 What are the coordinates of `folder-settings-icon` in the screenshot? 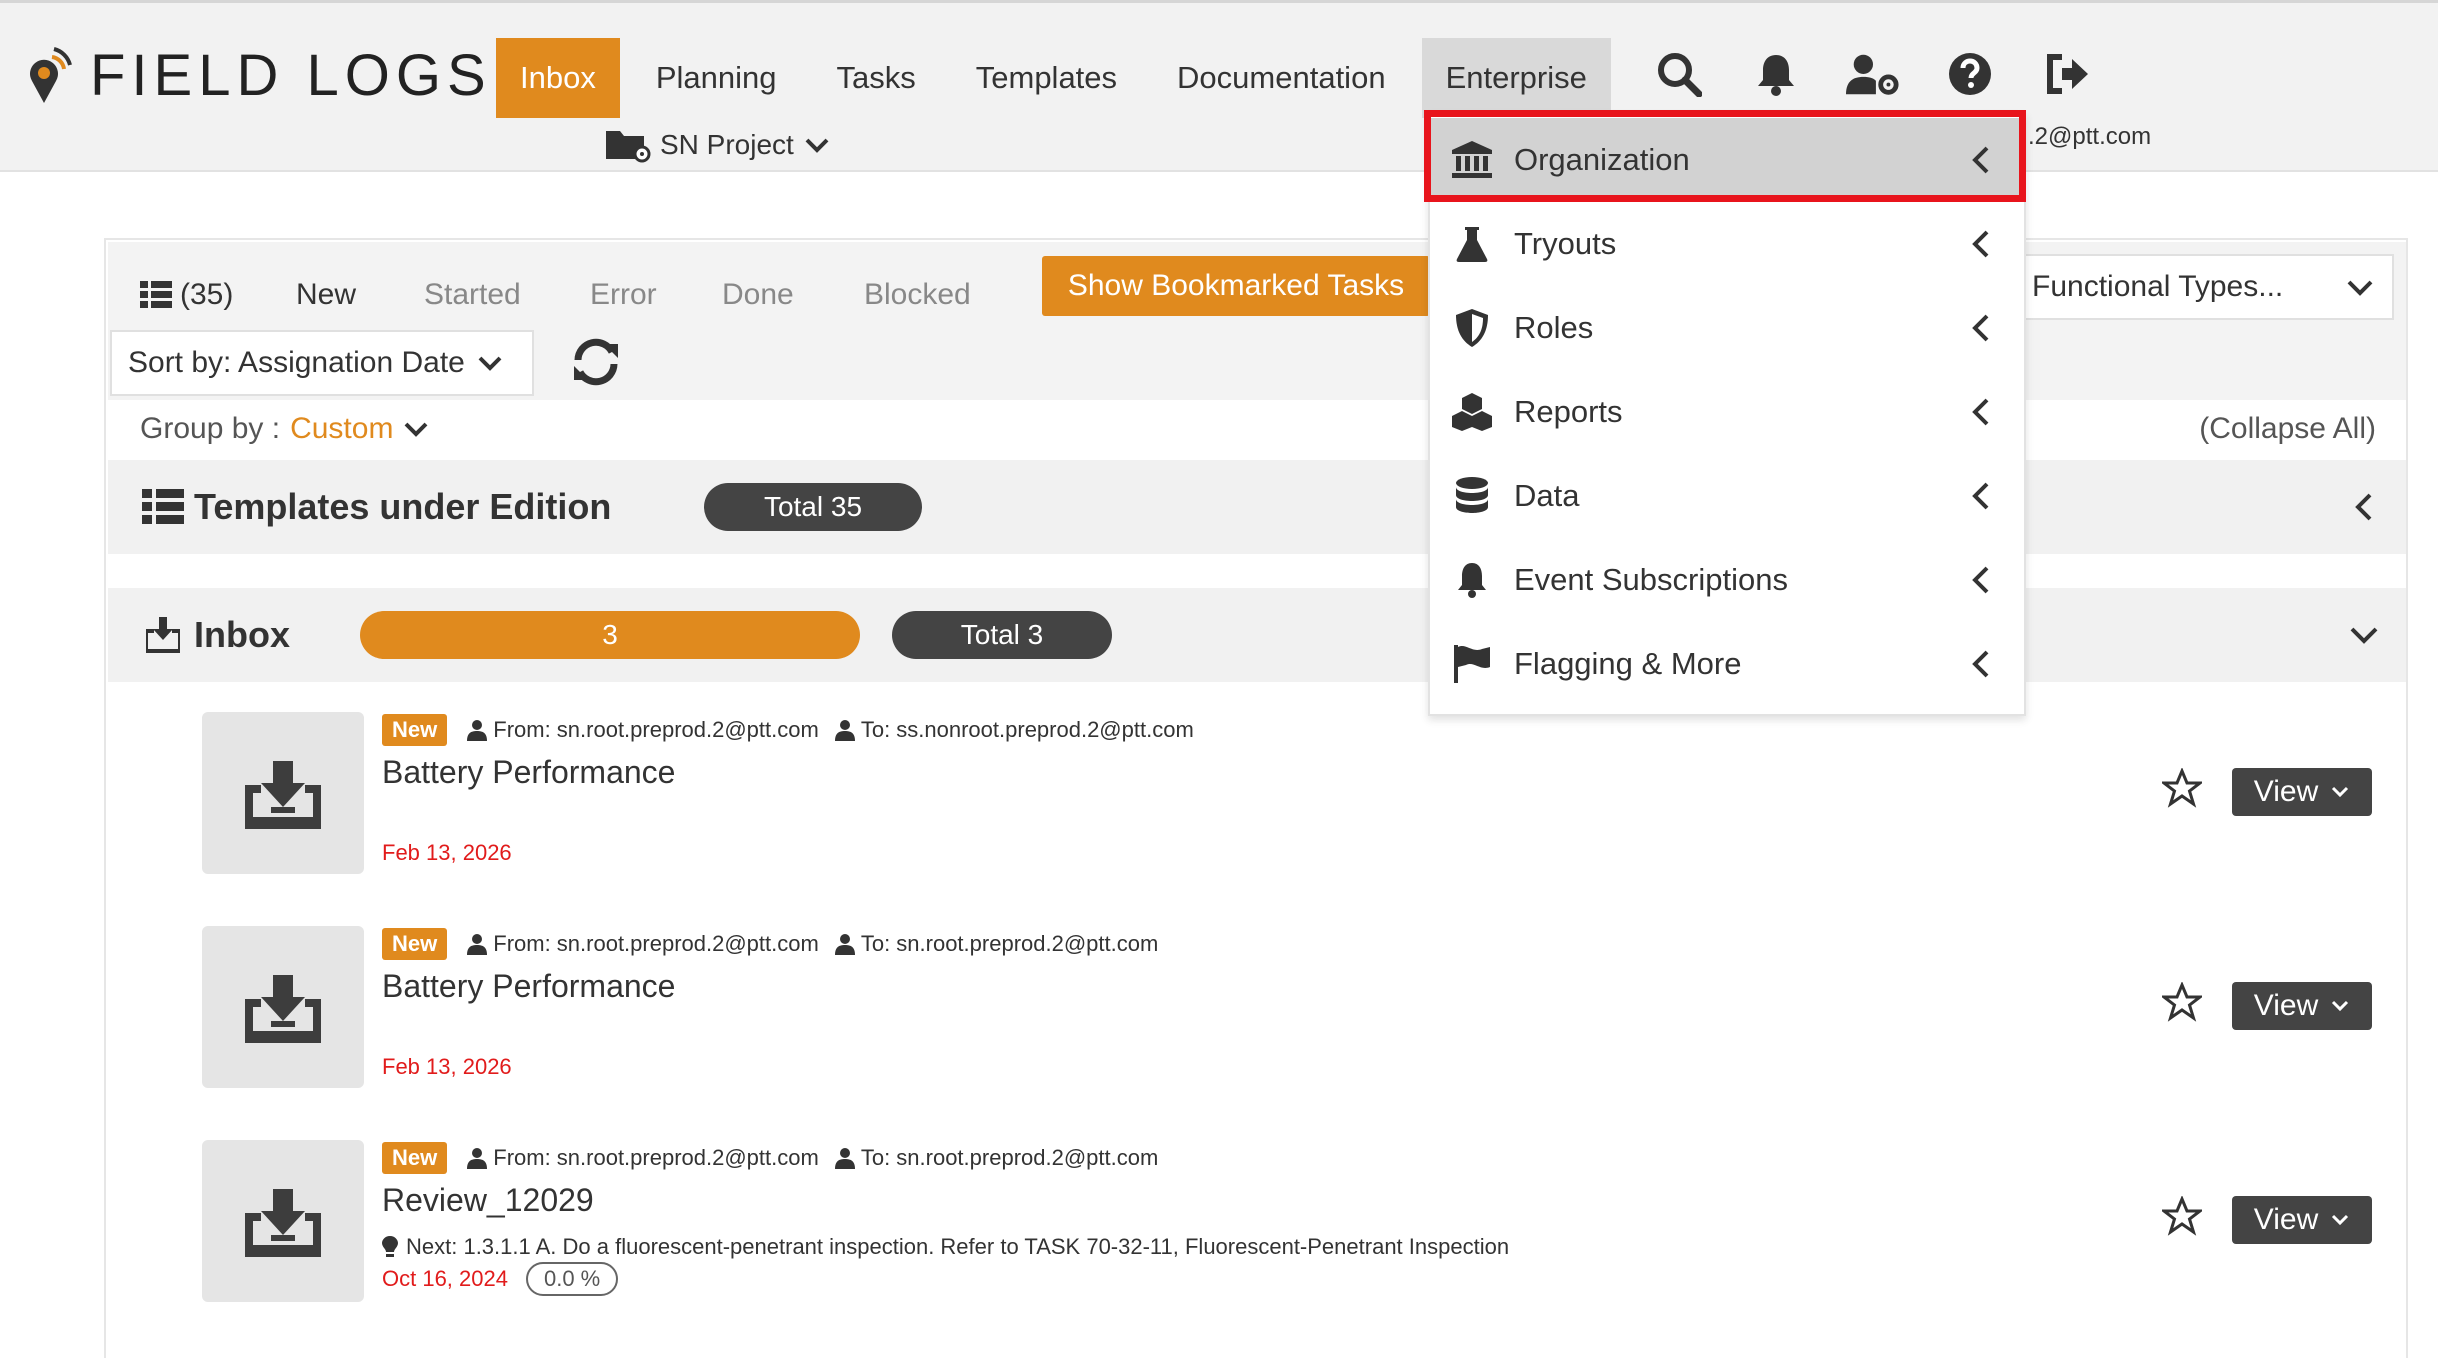 It's located at (628, 147).